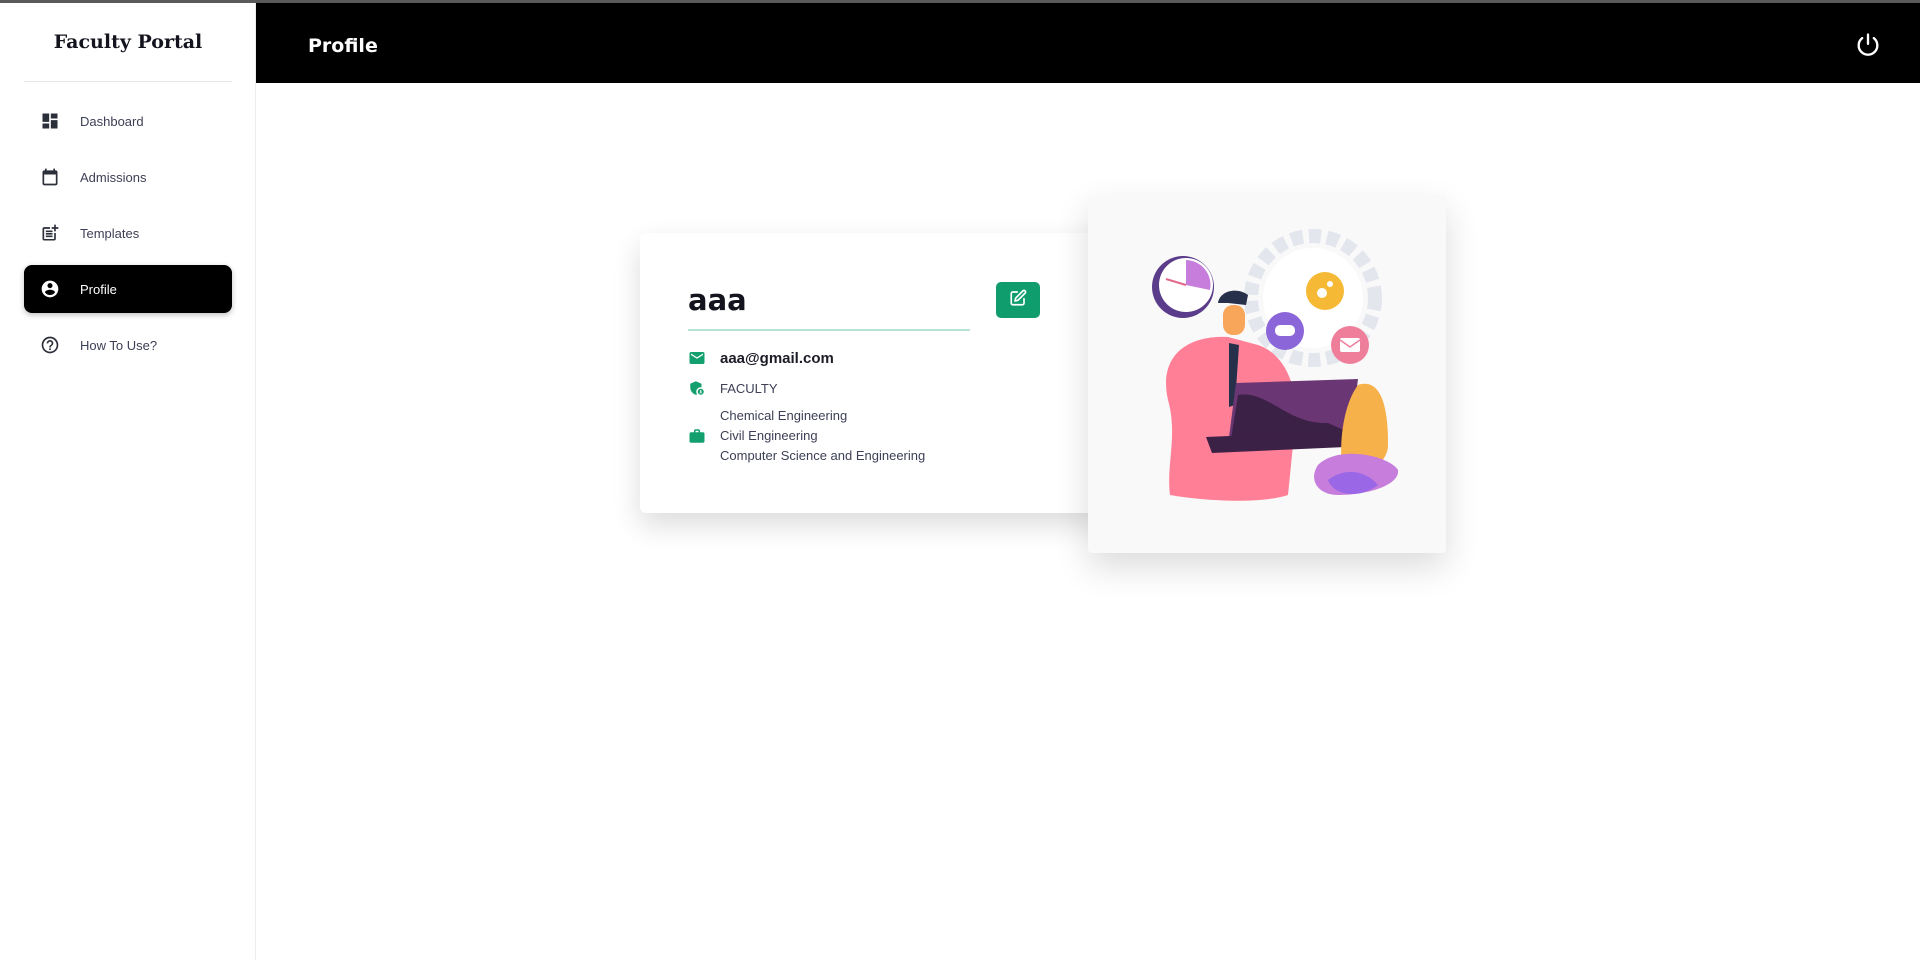 The width and height of the screenshot is (1920, 960). I want to click on name-underline, so click(829, 330).